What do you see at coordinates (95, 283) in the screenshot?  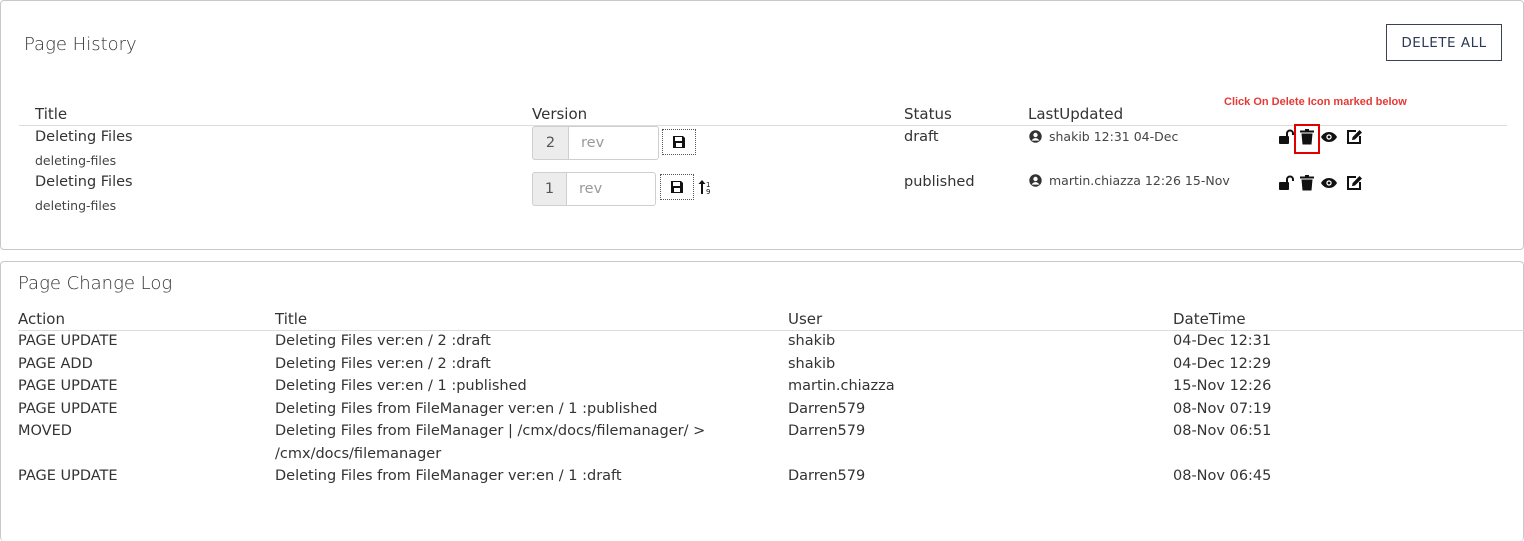 I see `page-change-log-title: Page Change Log` at bounding box center [95, 283].